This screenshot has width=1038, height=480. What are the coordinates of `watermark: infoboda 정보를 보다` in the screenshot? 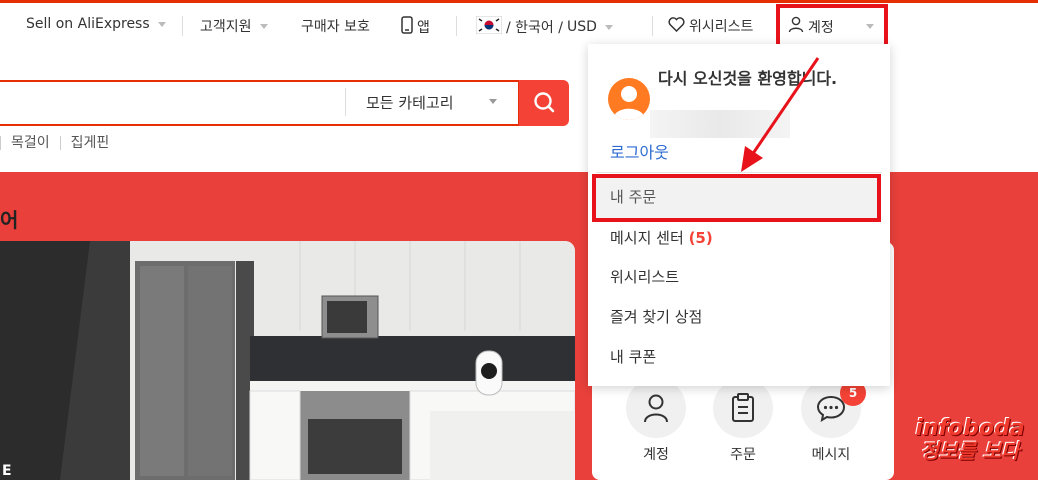 It's located at (970, 439).